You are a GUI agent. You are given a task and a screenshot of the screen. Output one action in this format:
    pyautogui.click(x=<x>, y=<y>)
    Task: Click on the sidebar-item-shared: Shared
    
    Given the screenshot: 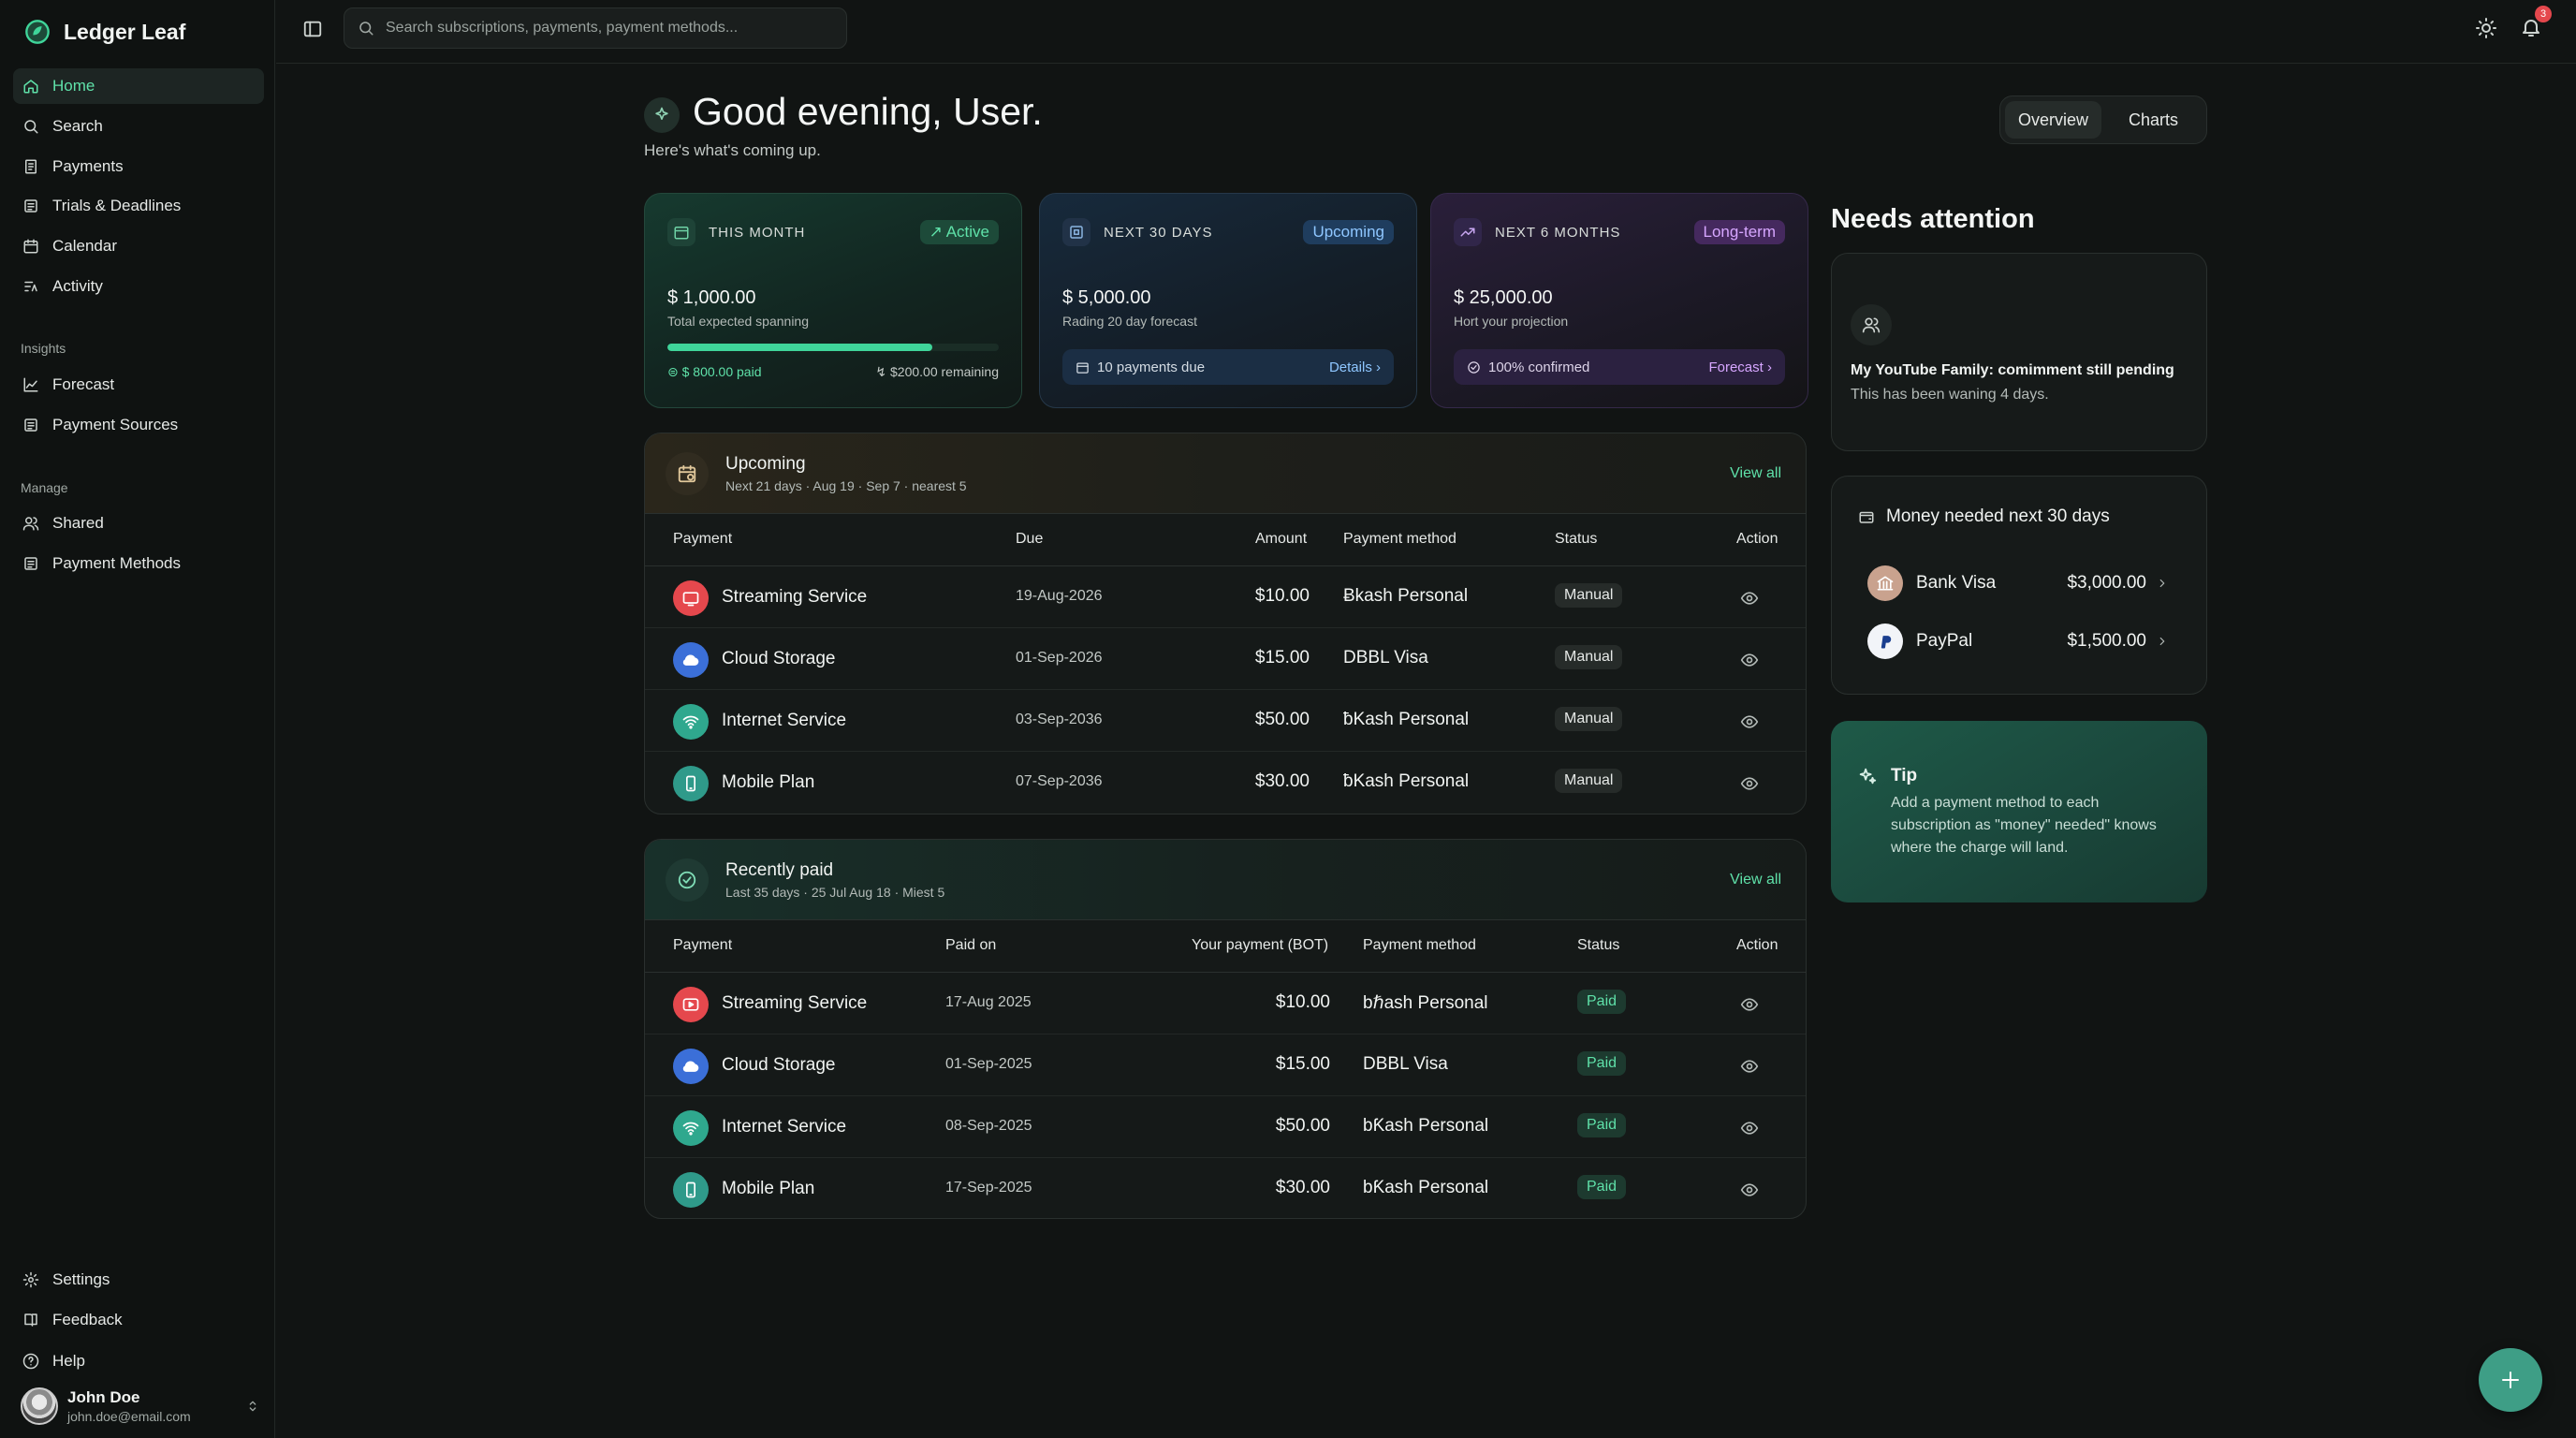 What is the action you would take?
    pyautogui.click(x=138, y=523)
    